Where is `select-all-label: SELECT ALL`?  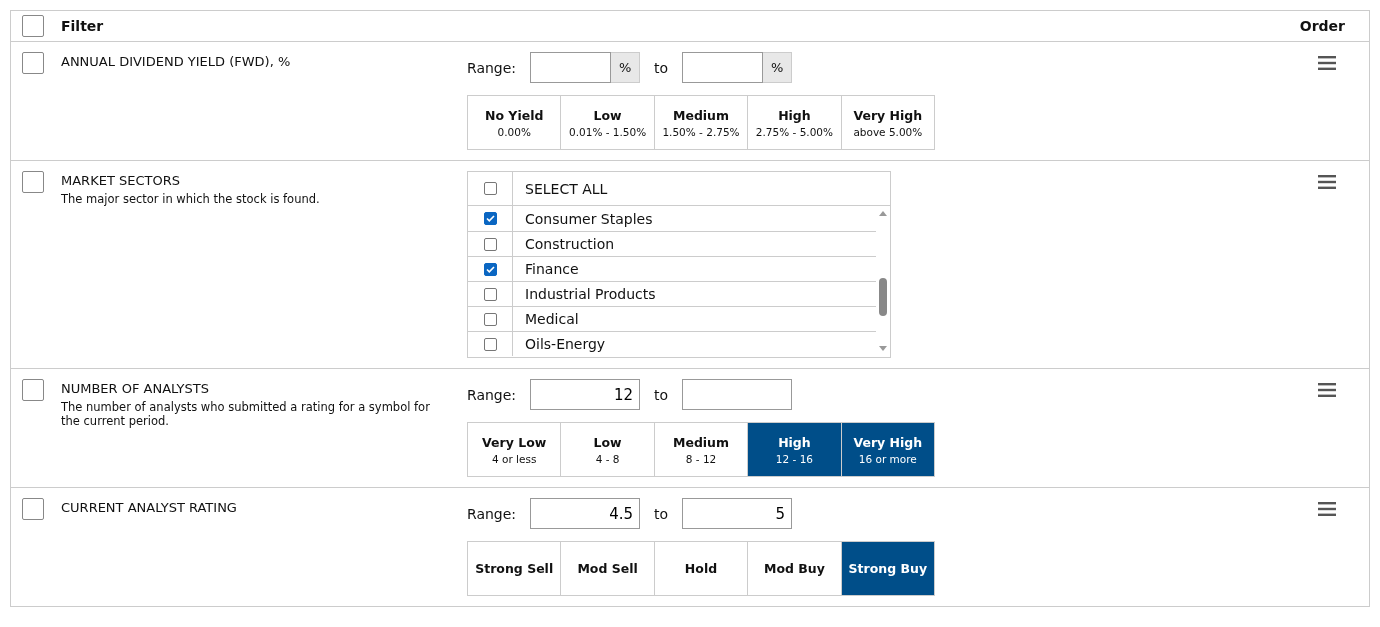 select-all-label: SELECT ALL is located at coordinates (701, 188).